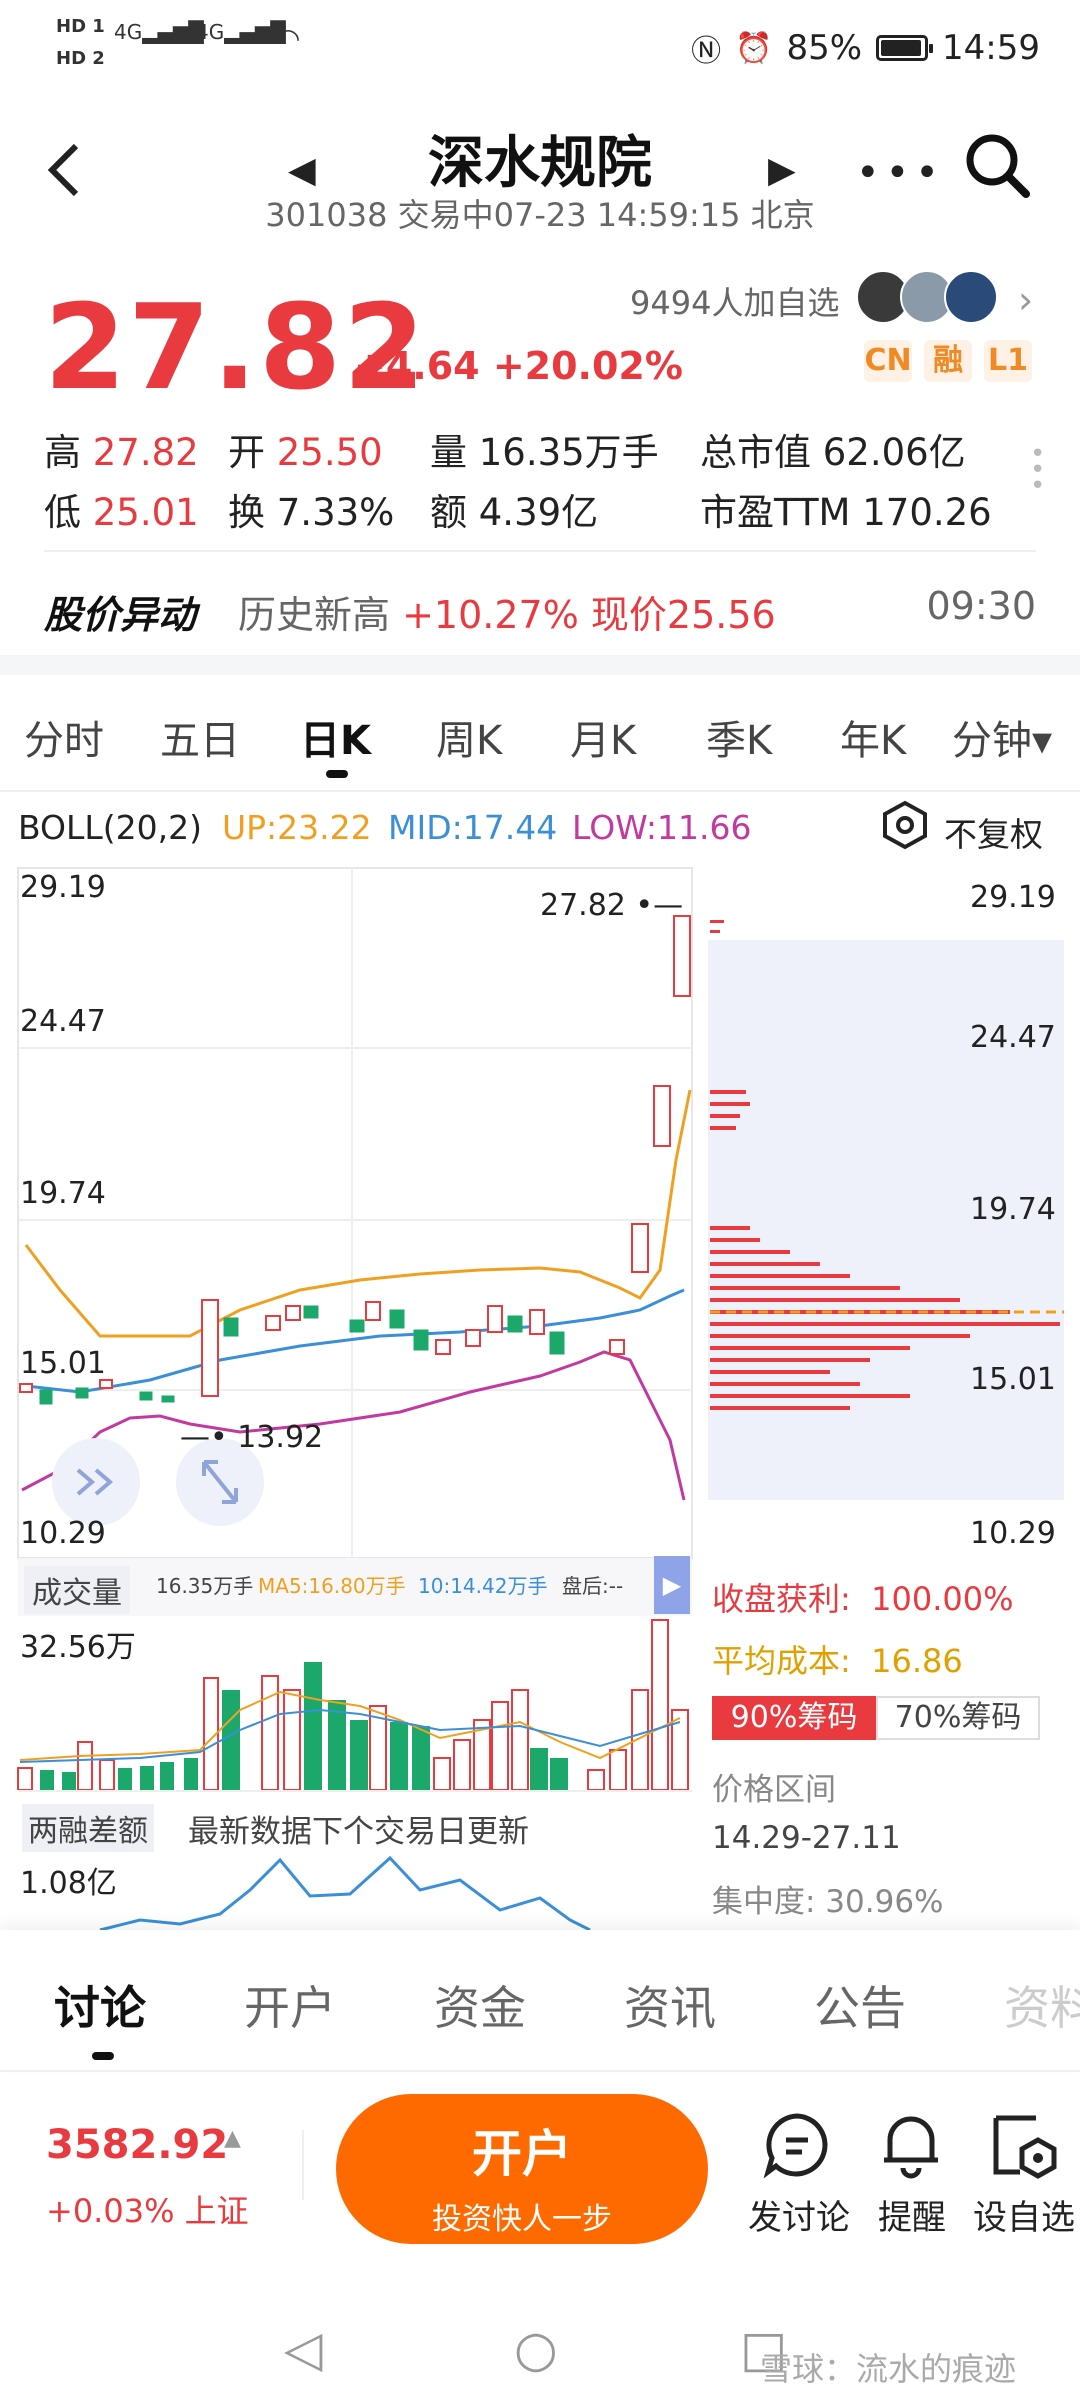  I want to click on y-tick-right: 19.74, so click(1013, 1209).